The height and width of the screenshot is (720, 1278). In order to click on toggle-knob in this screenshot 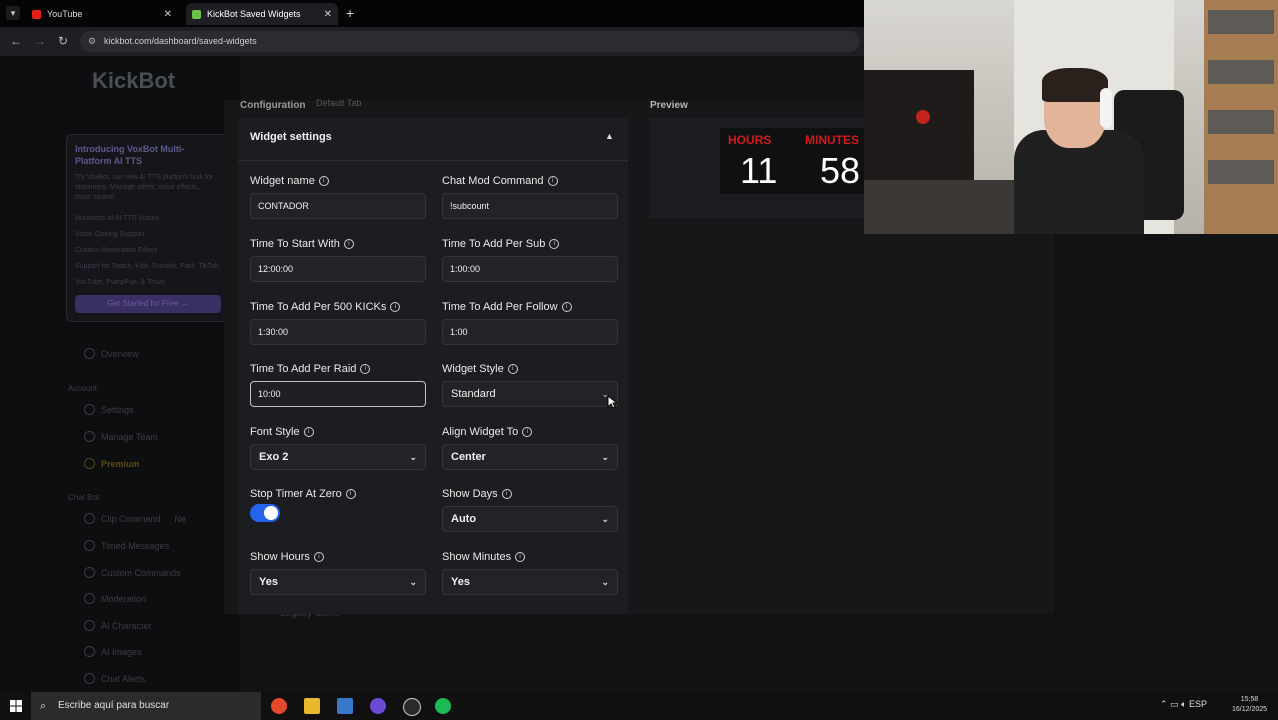, I will do `click(271, 513)`.